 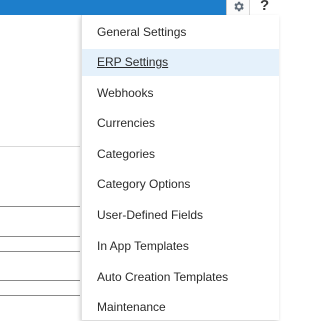 What do you see at coordinates (143, 246) in the screenshot?
I see `menu-item-label: In App Templates` at bounding box center [143, 246].